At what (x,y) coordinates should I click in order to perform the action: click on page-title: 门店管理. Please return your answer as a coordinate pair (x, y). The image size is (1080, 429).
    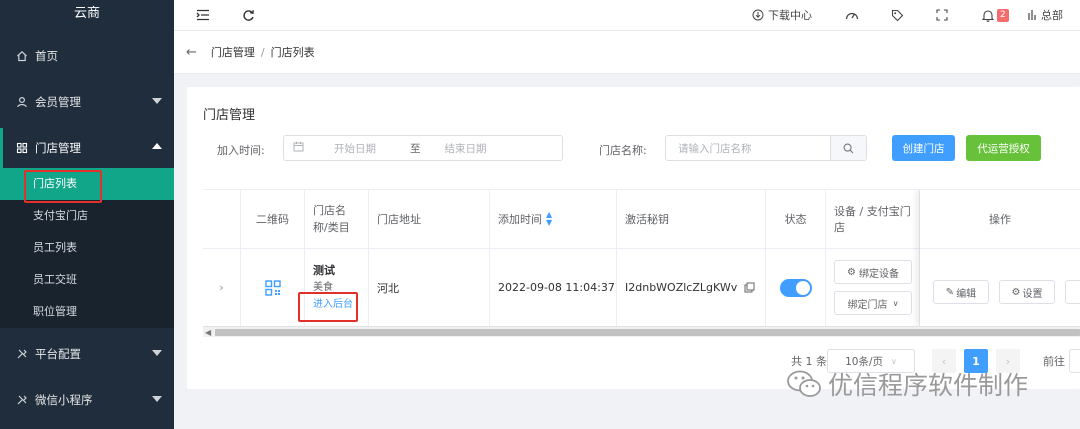
    Looking at the image, I should click on (229, 115).